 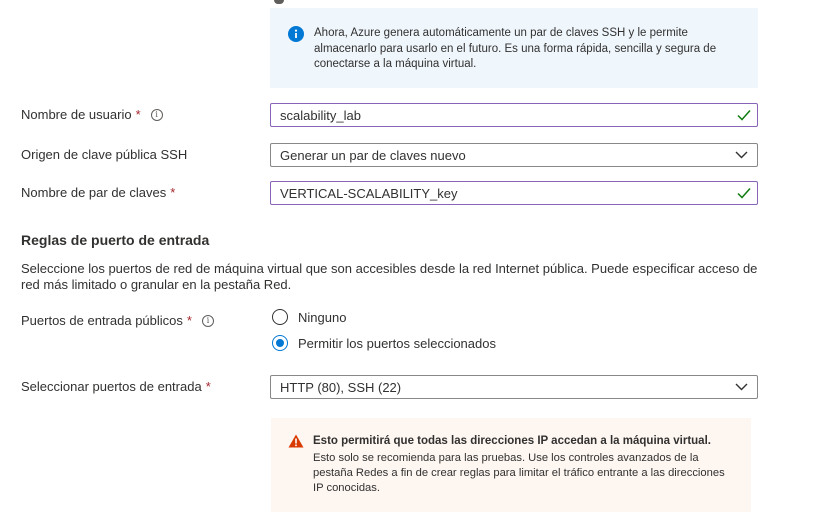 What do you see at coordinates (369, 193) in the screenshot?
I see `key-pair-value: VERTICAL-SCALABILITY_key` at bounding box center [369, 193].